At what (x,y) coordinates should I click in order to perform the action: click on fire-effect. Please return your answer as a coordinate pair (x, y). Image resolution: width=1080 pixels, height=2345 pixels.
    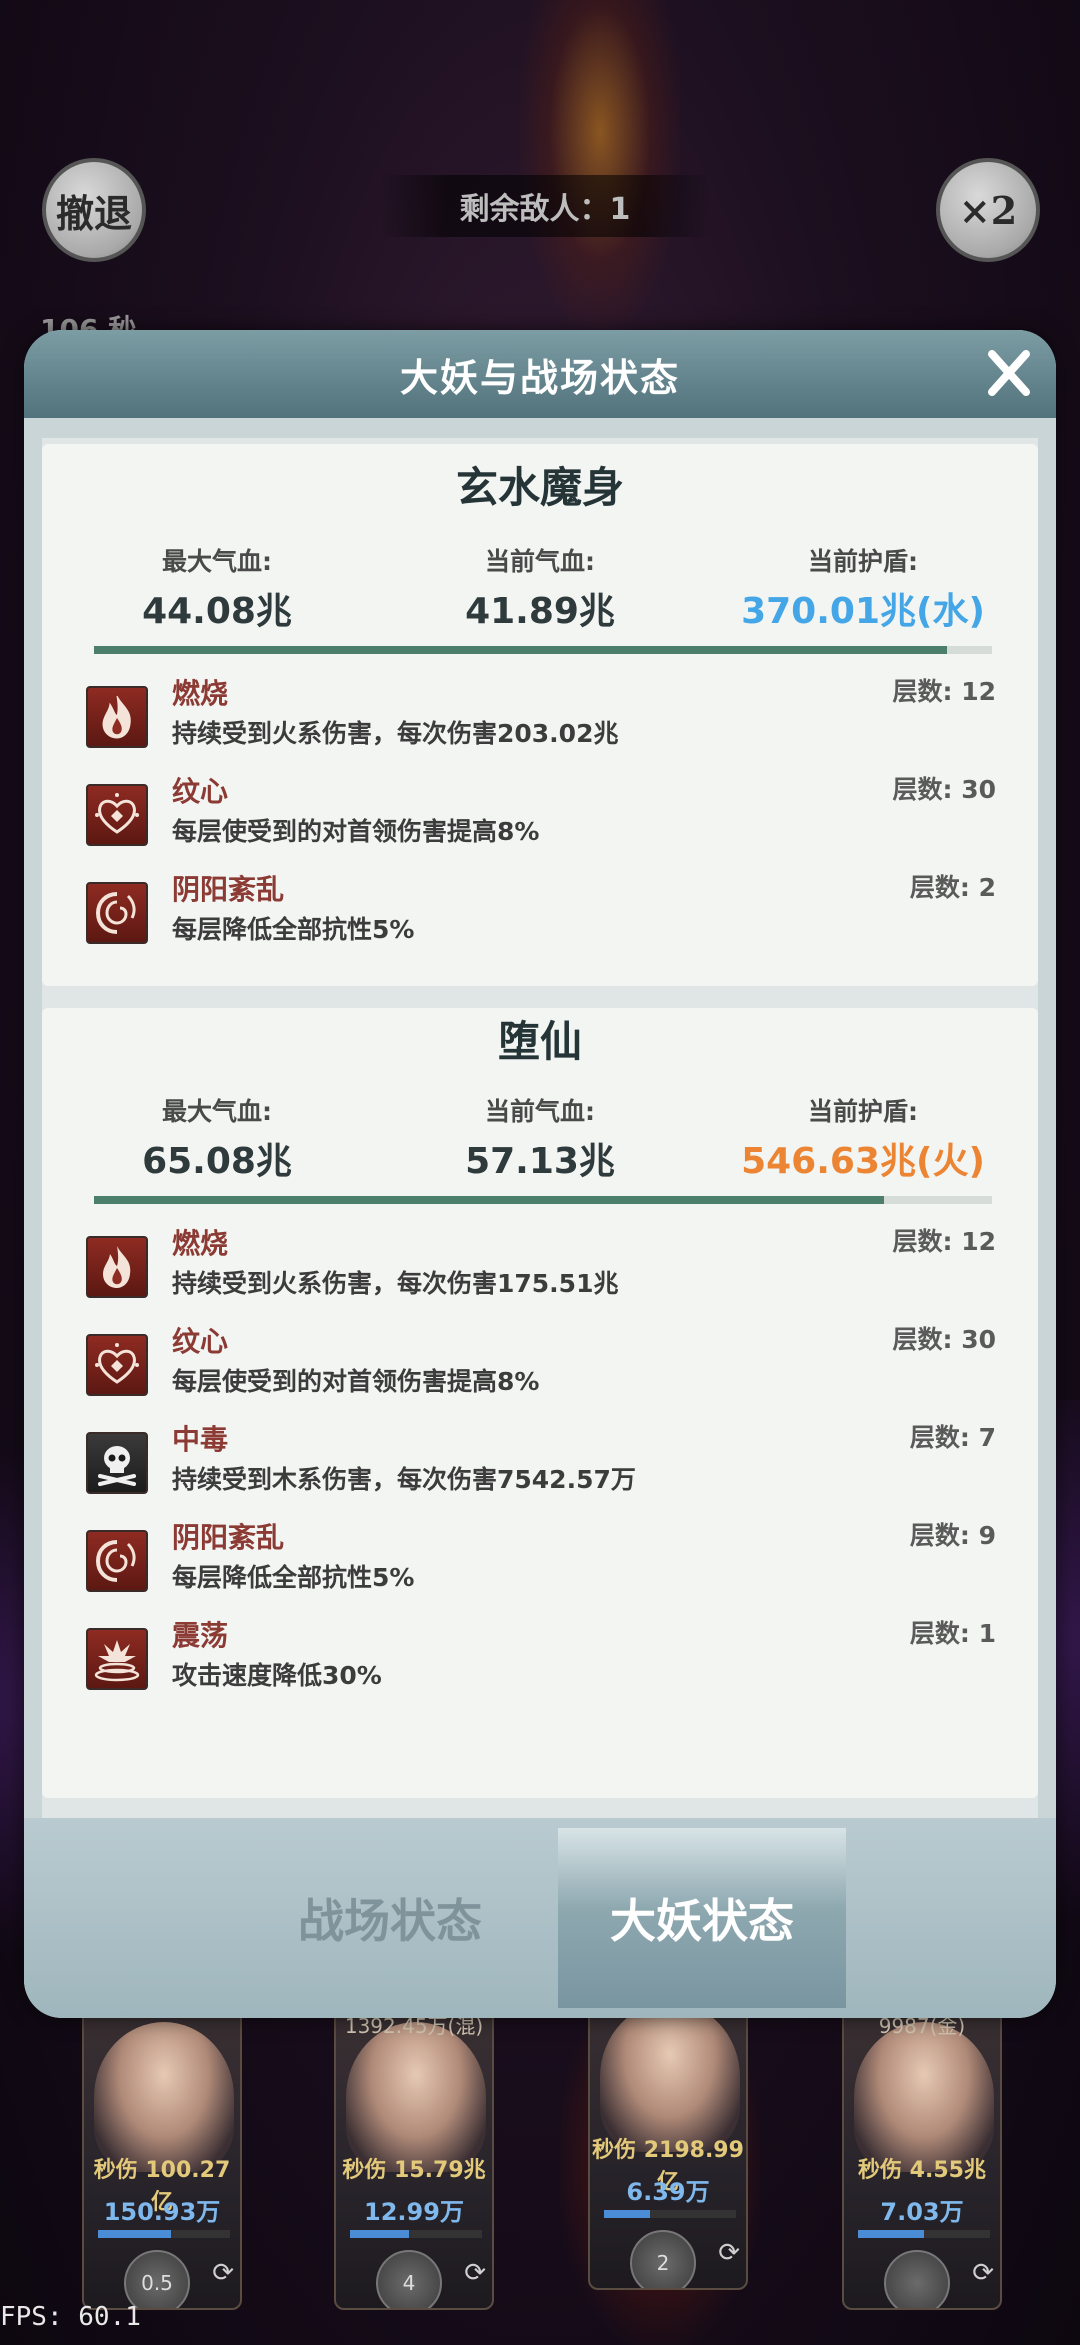
    Looking at the image, I should click on (600, 165).